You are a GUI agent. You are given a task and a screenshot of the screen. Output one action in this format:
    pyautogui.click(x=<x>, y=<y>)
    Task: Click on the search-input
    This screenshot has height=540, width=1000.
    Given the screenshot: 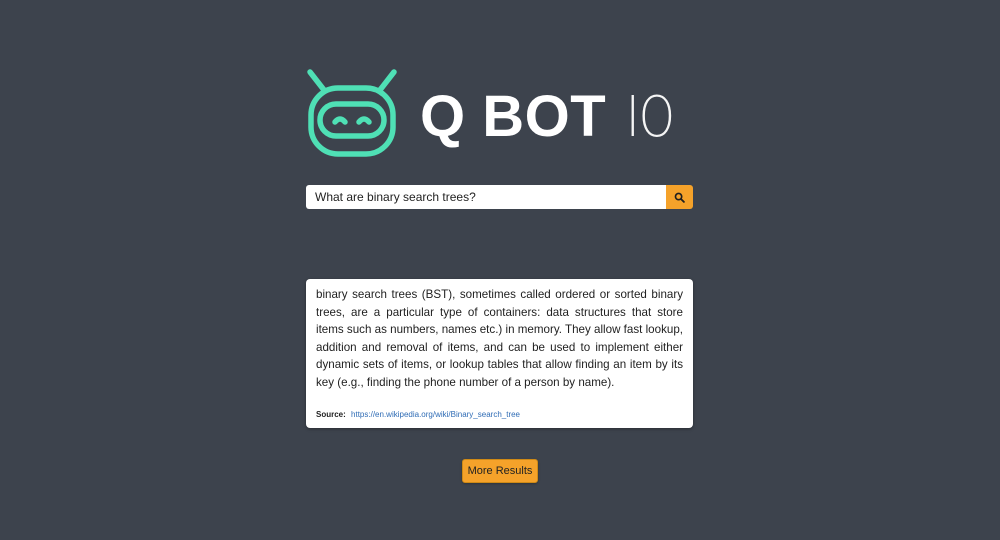 What is the action you would take?
    pyautogui.click(x=486, y=197)
    